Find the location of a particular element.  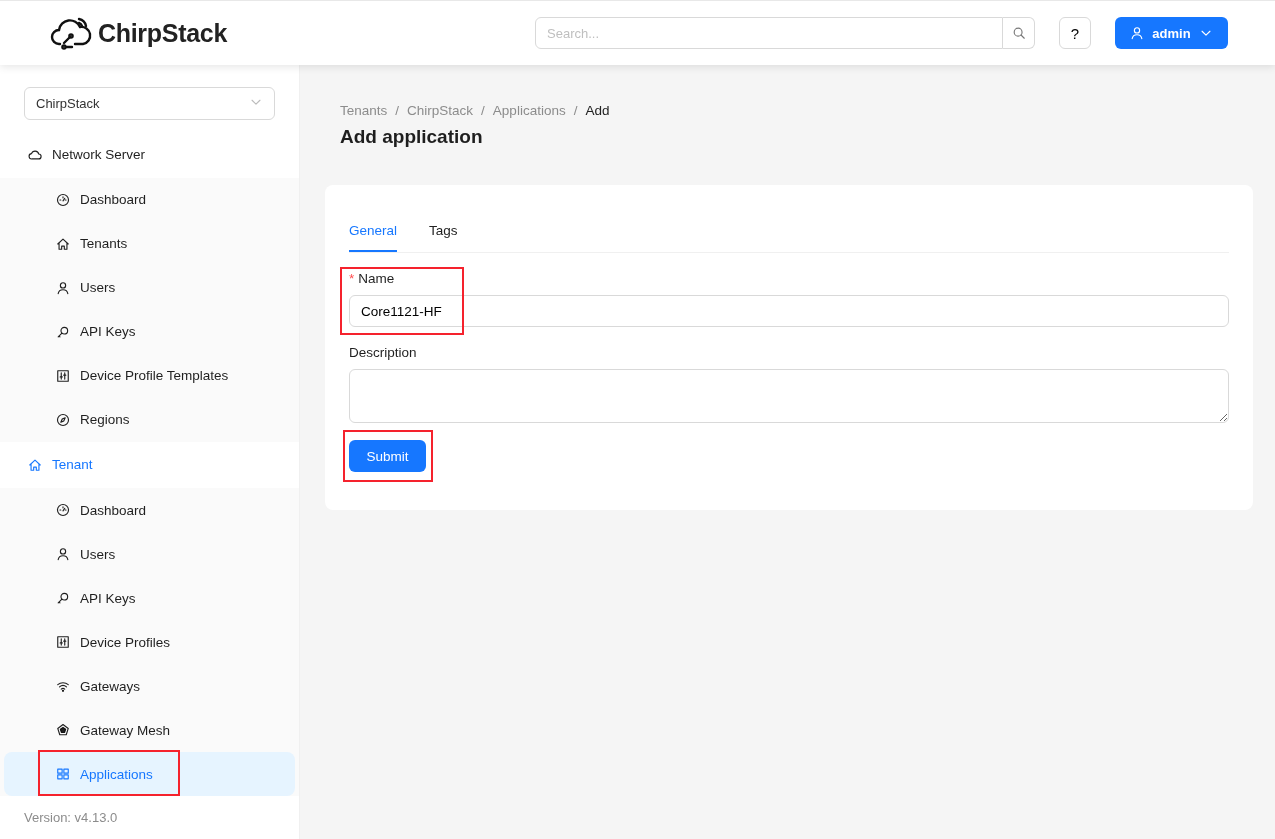

pentagon-icon is located at coordinates (63, 730).